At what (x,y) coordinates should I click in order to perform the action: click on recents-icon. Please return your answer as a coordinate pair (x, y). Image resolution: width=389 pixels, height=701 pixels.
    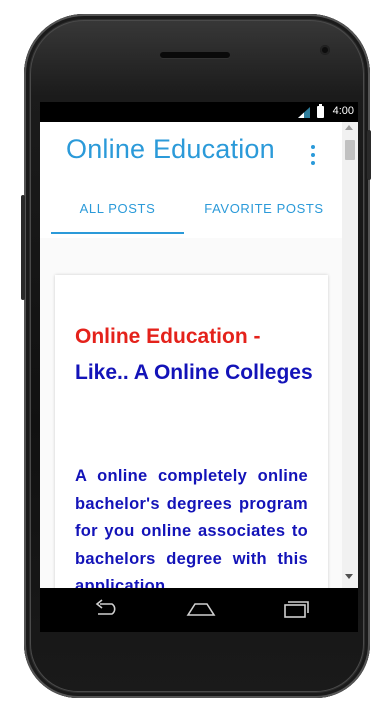
    Looking at the image, I should click on (295, 609).